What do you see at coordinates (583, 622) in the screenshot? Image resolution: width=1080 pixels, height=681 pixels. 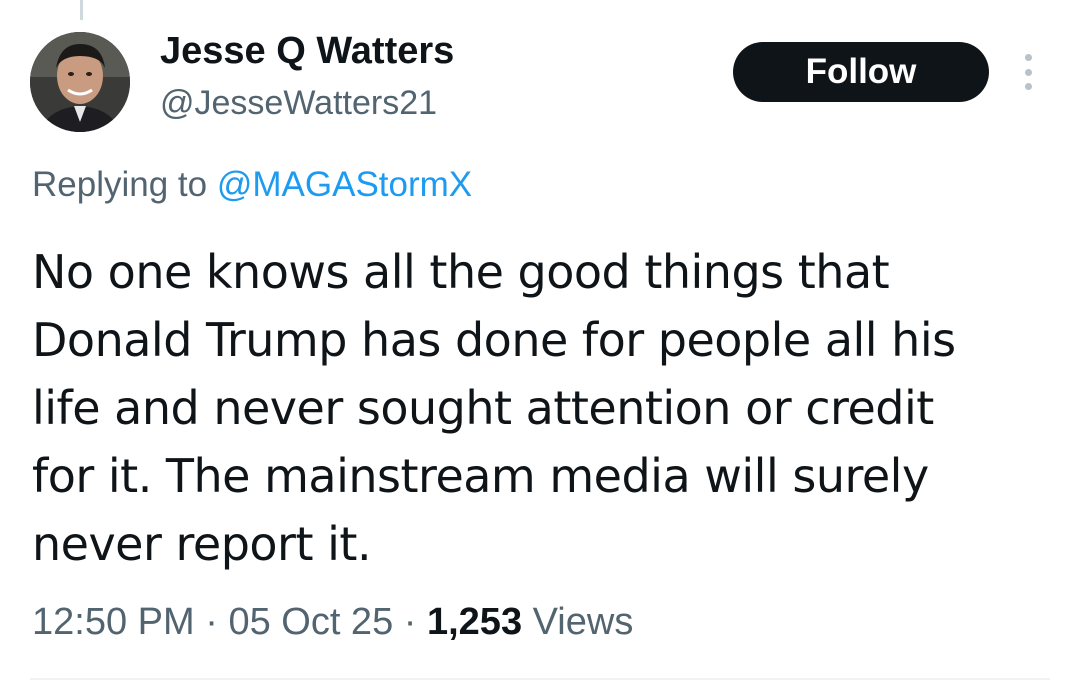 I see `views-label: Views` at bounding box center [583, 622].